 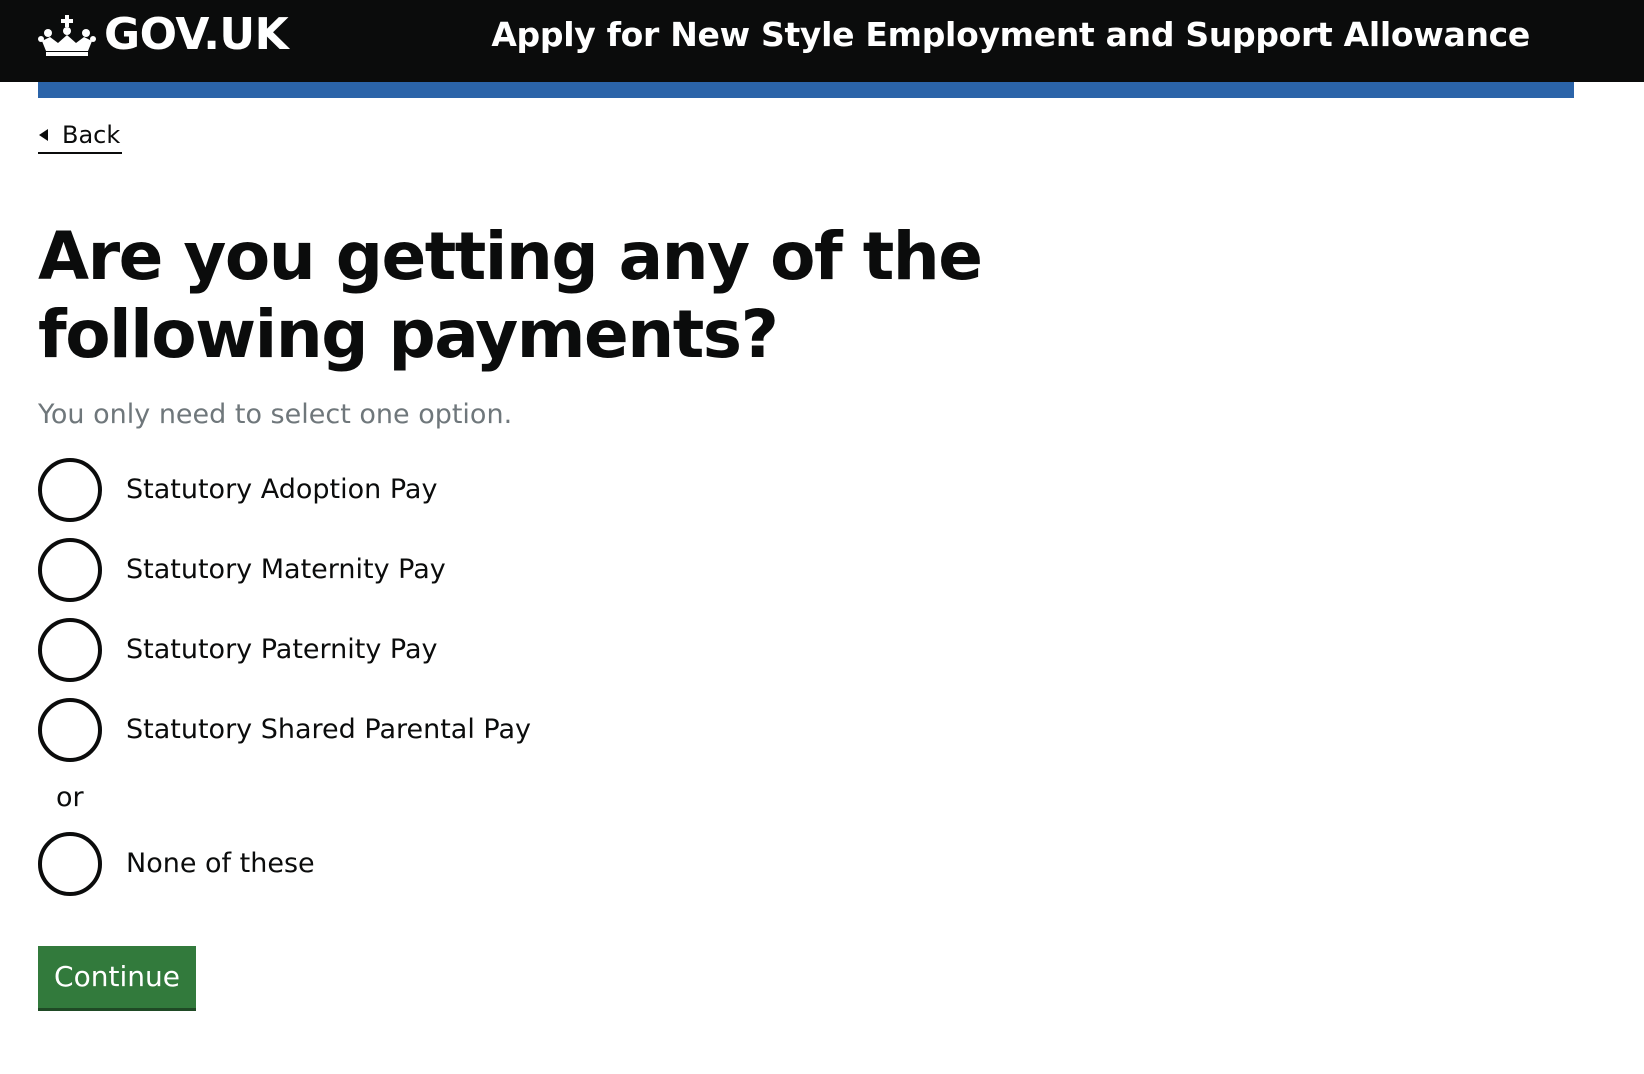 What do you see at coordinates (117, 977) in the screenshot?
I see `continue-button: Continue` at bounding box center [117, 977].